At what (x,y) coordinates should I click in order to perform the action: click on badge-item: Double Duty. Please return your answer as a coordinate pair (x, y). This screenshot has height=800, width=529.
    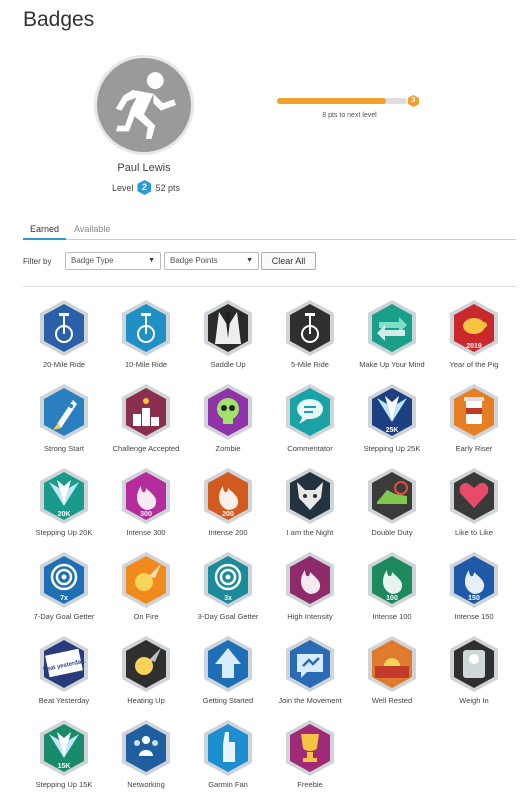
    Looking at the image, I should click on (392, 501).